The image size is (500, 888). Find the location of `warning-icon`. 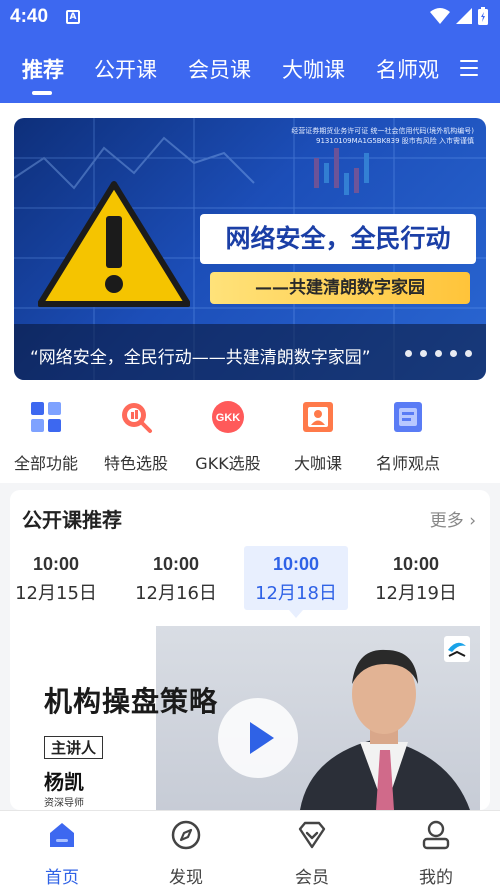

warning-icon is located at coordinates (114, 244).